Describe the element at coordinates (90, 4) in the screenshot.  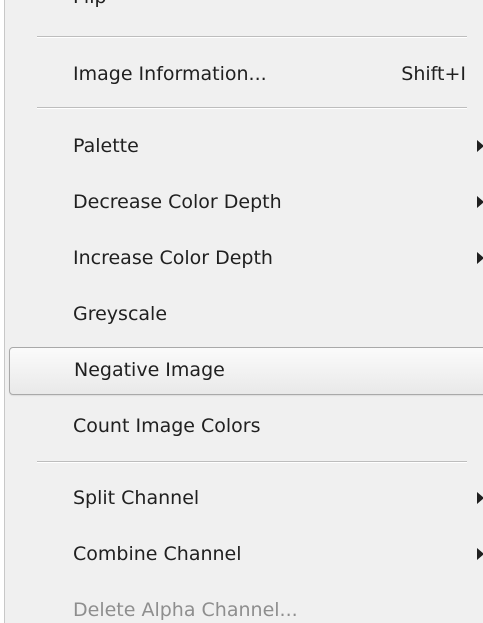
I see `menu-item-flip-partial: Flip` at that location.